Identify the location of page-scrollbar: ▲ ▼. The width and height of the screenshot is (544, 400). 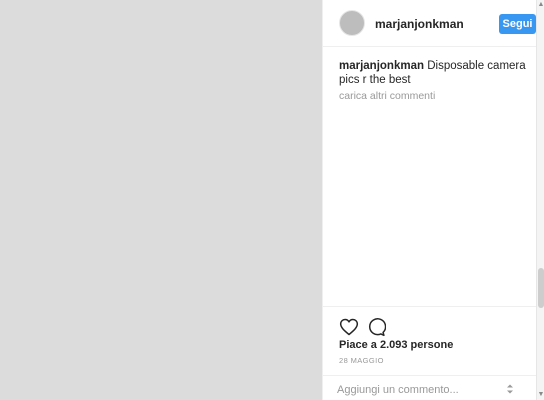
(540, 200).